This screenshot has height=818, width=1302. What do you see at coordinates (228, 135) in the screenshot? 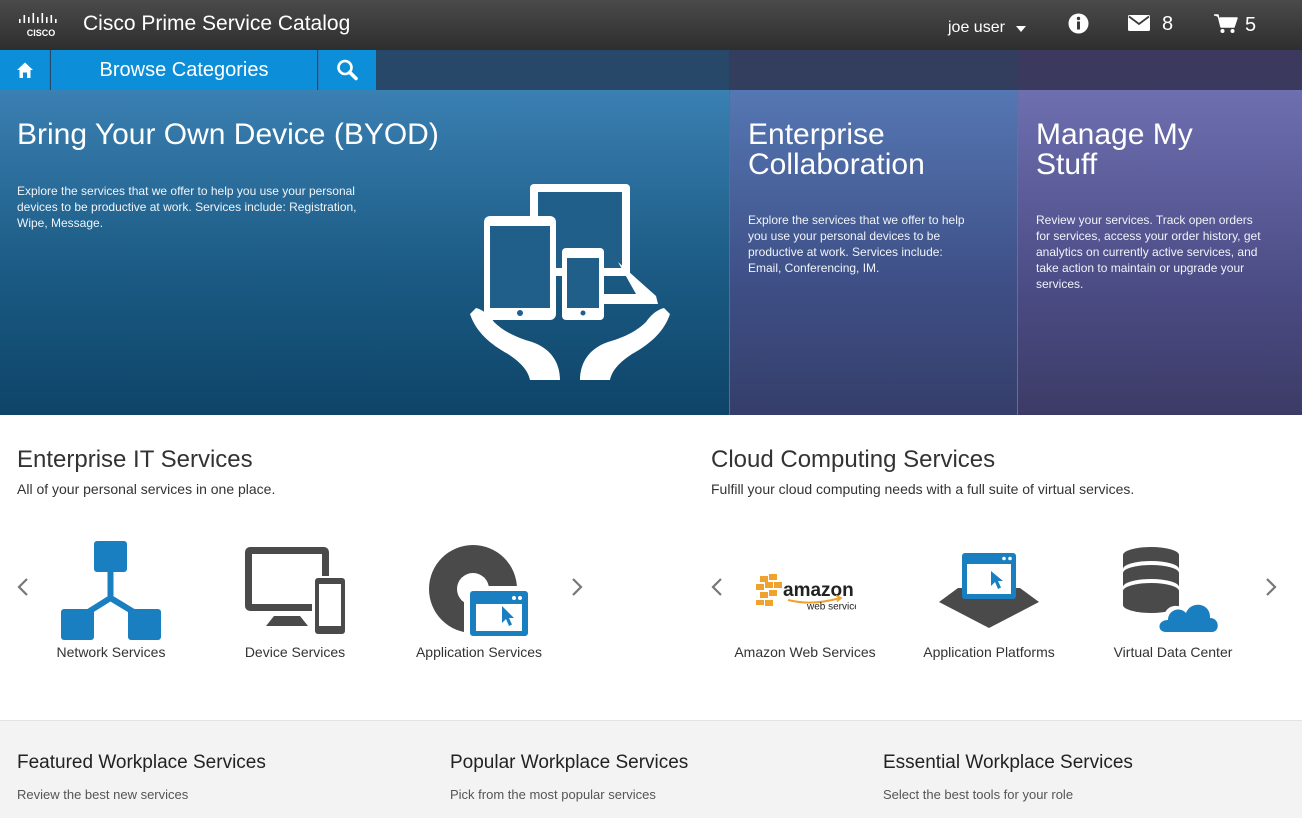
I see `byod-title: Bring Your Own Device (BYOD)` at bounding box center [228, 135].